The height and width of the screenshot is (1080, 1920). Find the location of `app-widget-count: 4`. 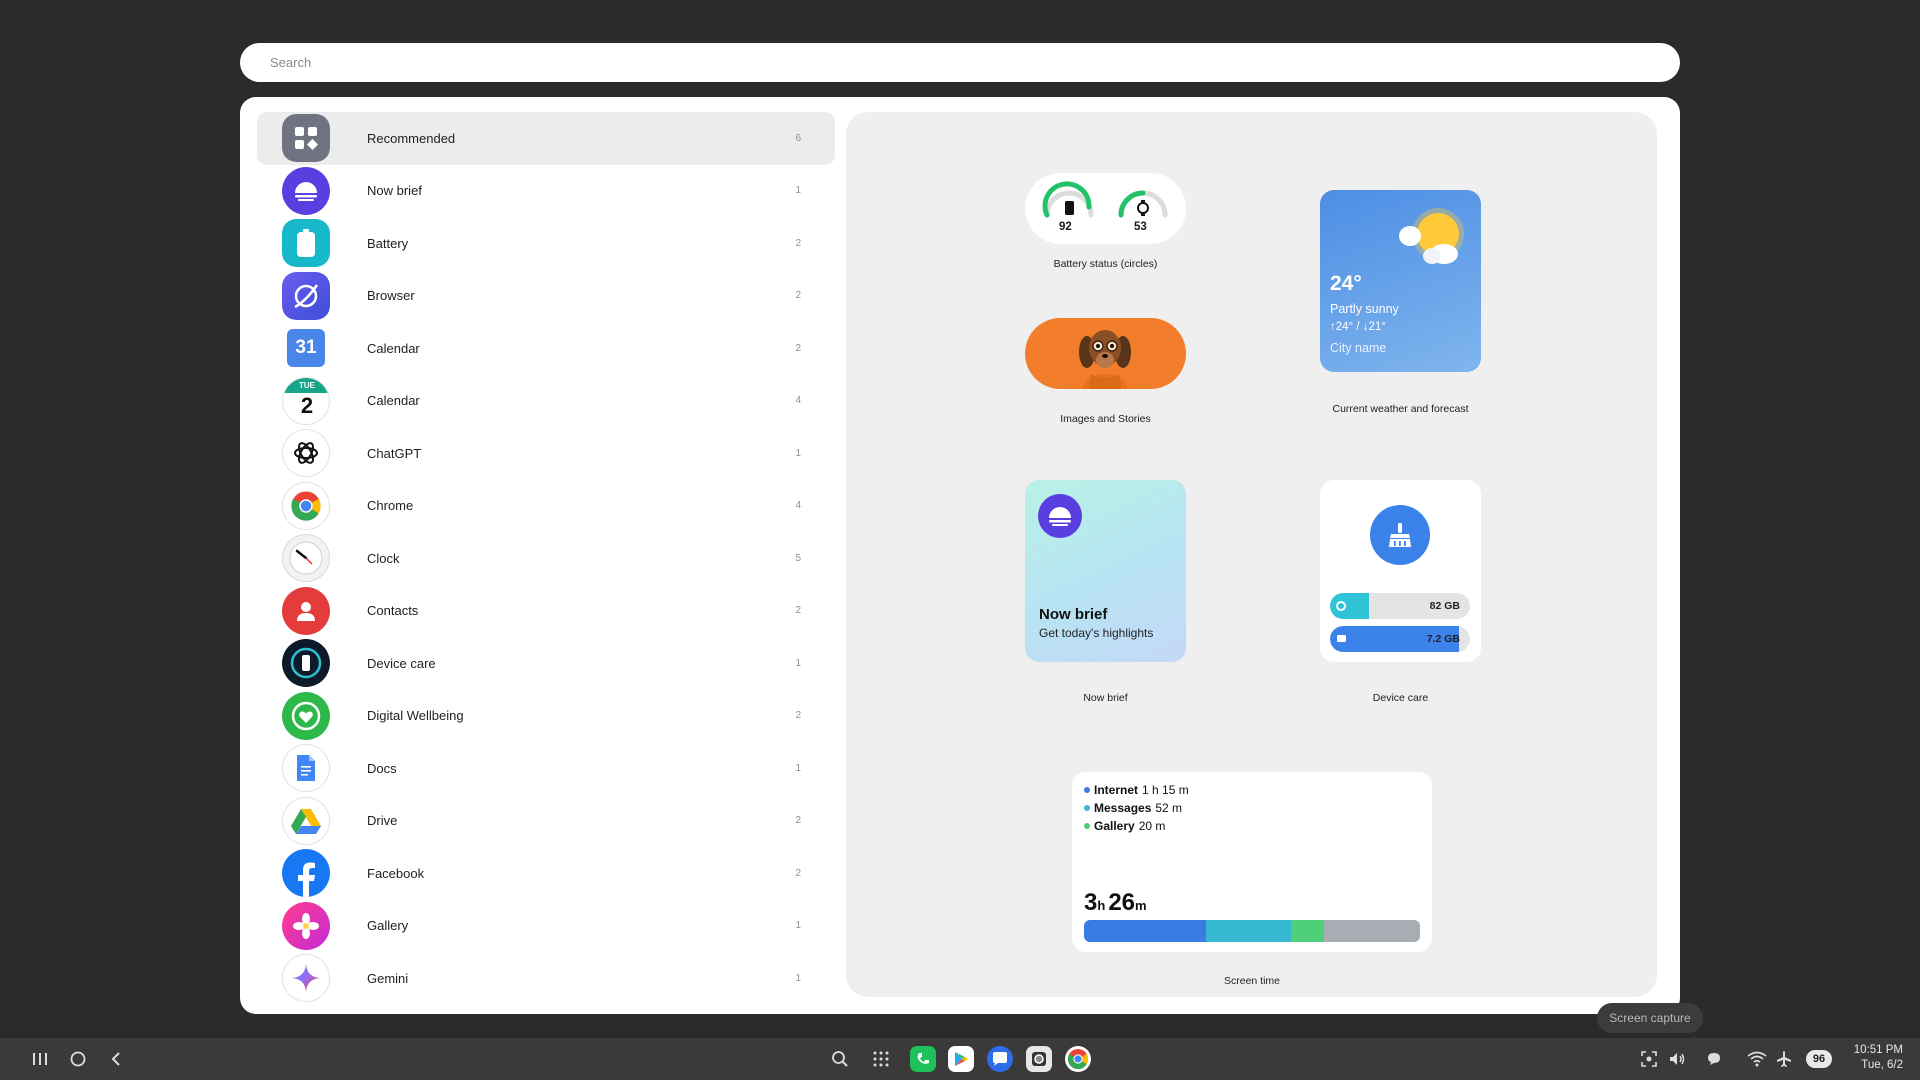

app-widget-count: 4 is located at coordinates (798, 506).